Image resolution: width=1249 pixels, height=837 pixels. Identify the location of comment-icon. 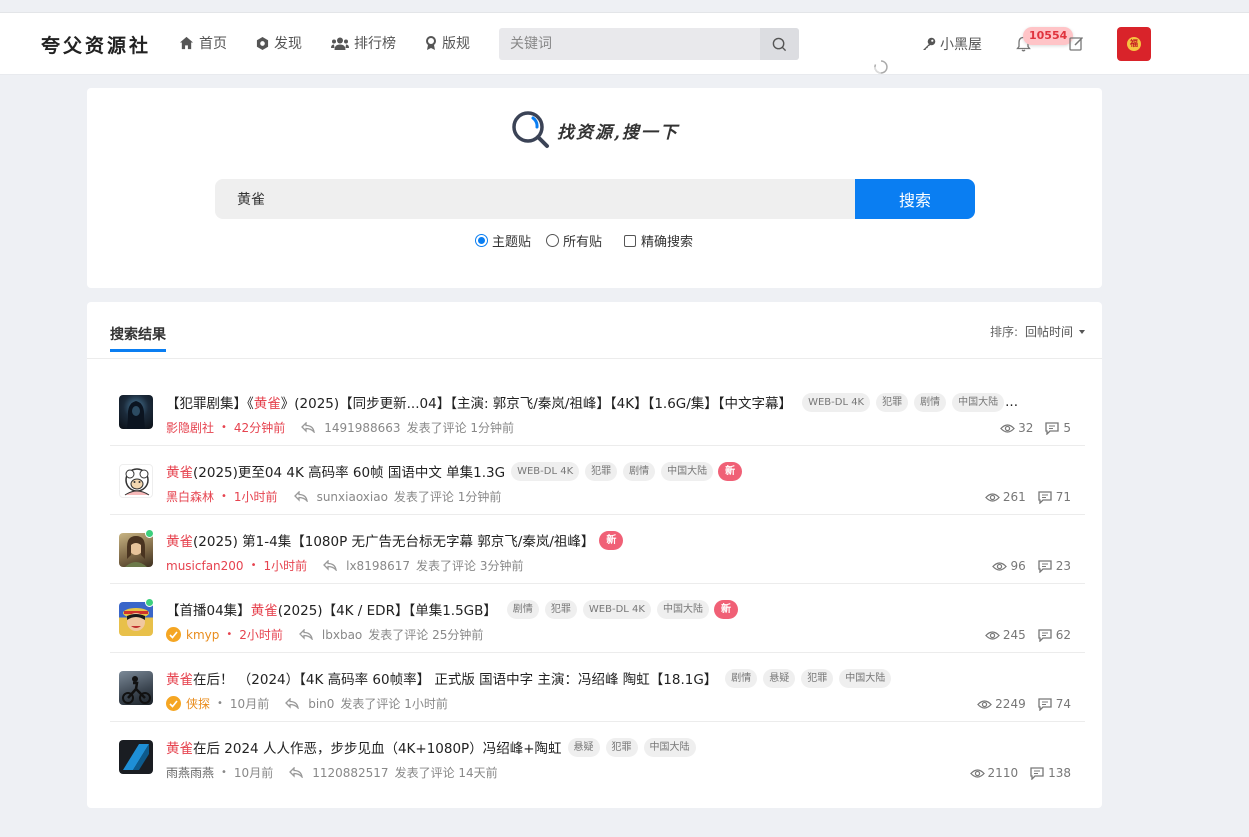
(1037, 773).